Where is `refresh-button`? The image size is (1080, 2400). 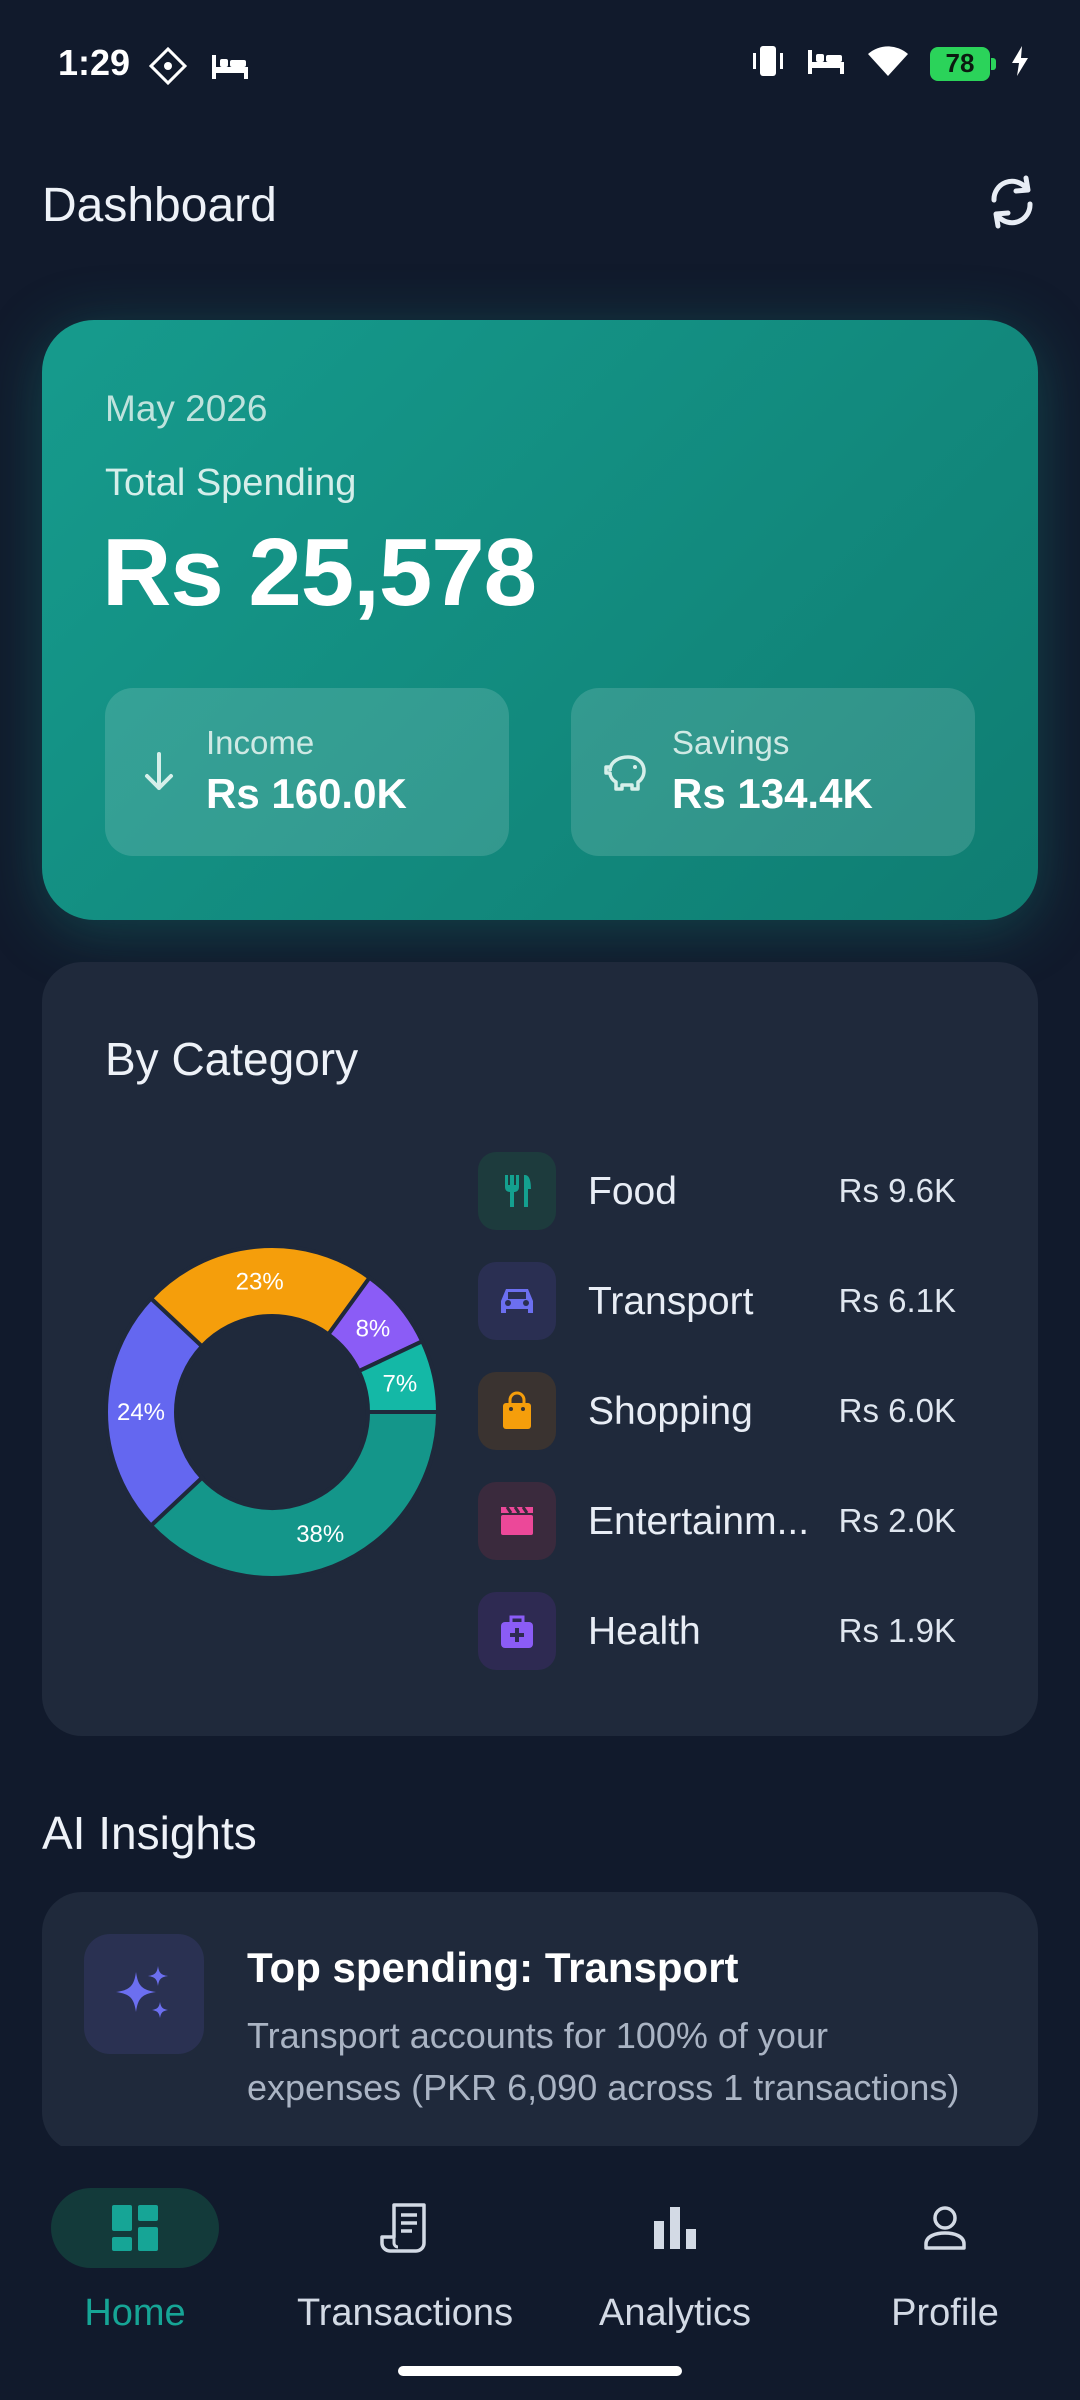
refresh-button is located at coordinates (1012, 202).